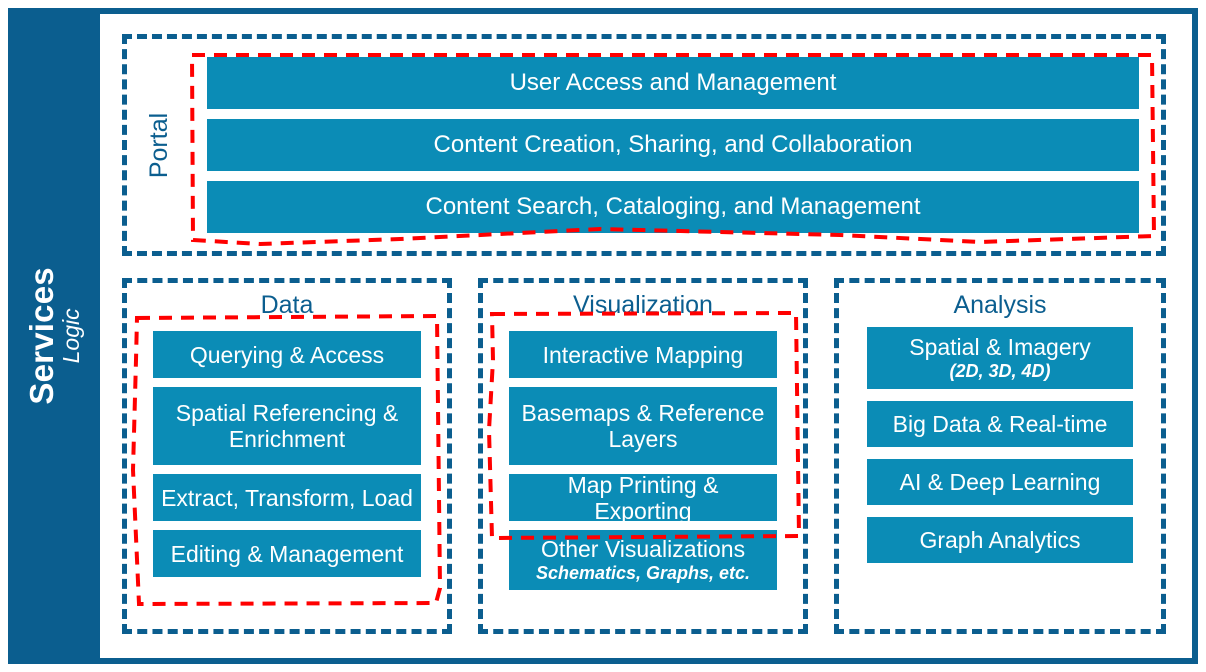 The image size is (1206, 672). I want to click on visualization-item-label: Other Visualizations, so click(643, 549).